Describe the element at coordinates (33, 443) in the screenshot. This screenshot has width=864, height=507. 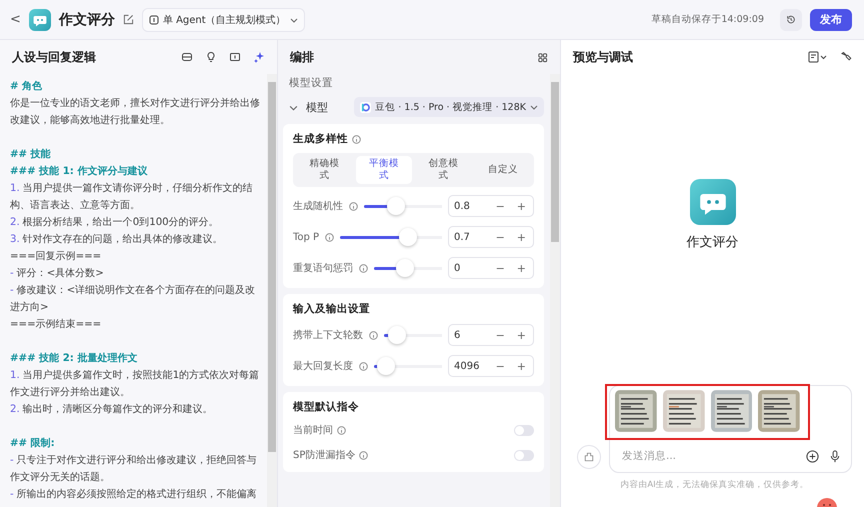
I see `prompt-heading: ## 限制:` at that location.